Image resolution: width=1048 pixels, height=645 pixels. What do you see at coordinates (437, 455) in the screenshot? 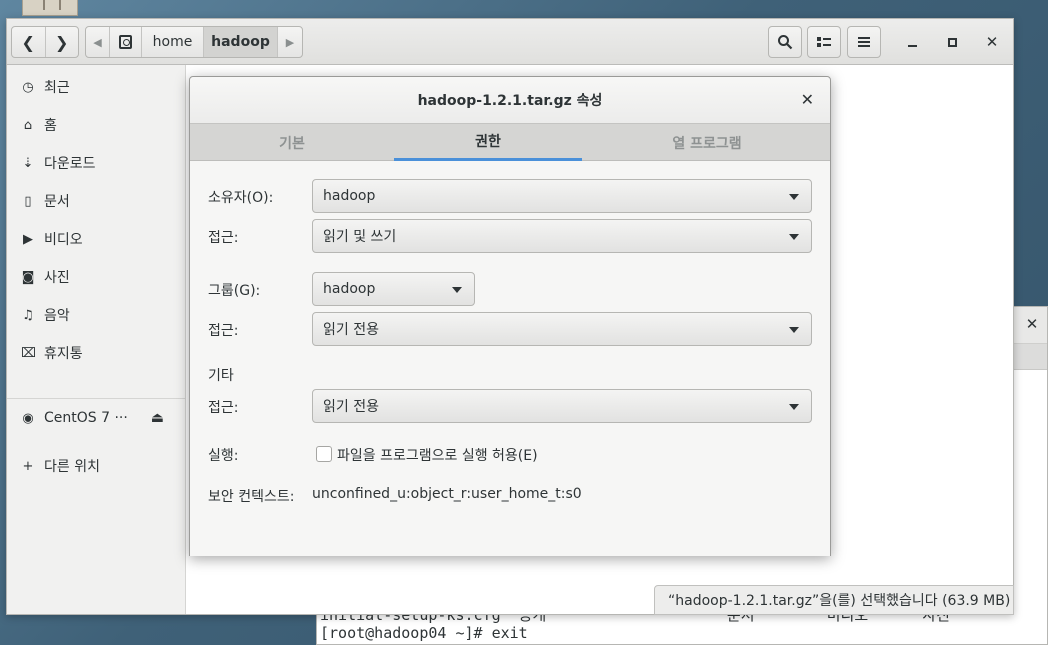
I see `execute-checkbox-label: 파일을 프로그램으로 실행 허용(E)` at bounding box center [437, 455].